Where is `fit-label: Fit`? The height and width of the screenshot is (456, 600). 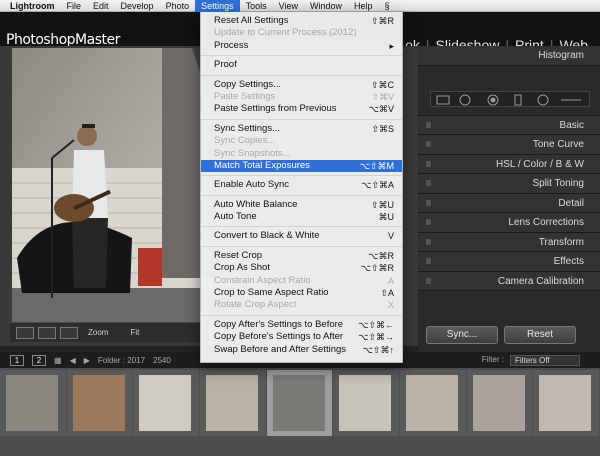
fit-label: Fit is located at coordinates (134, 332).